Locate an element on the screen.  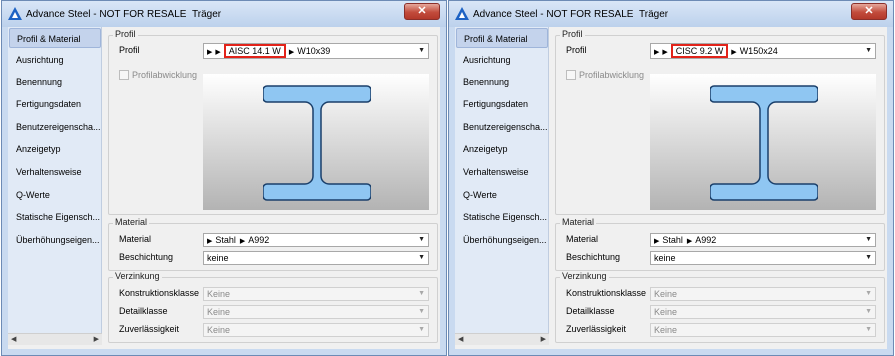
profile-preview is located at coordinates (763, 142).